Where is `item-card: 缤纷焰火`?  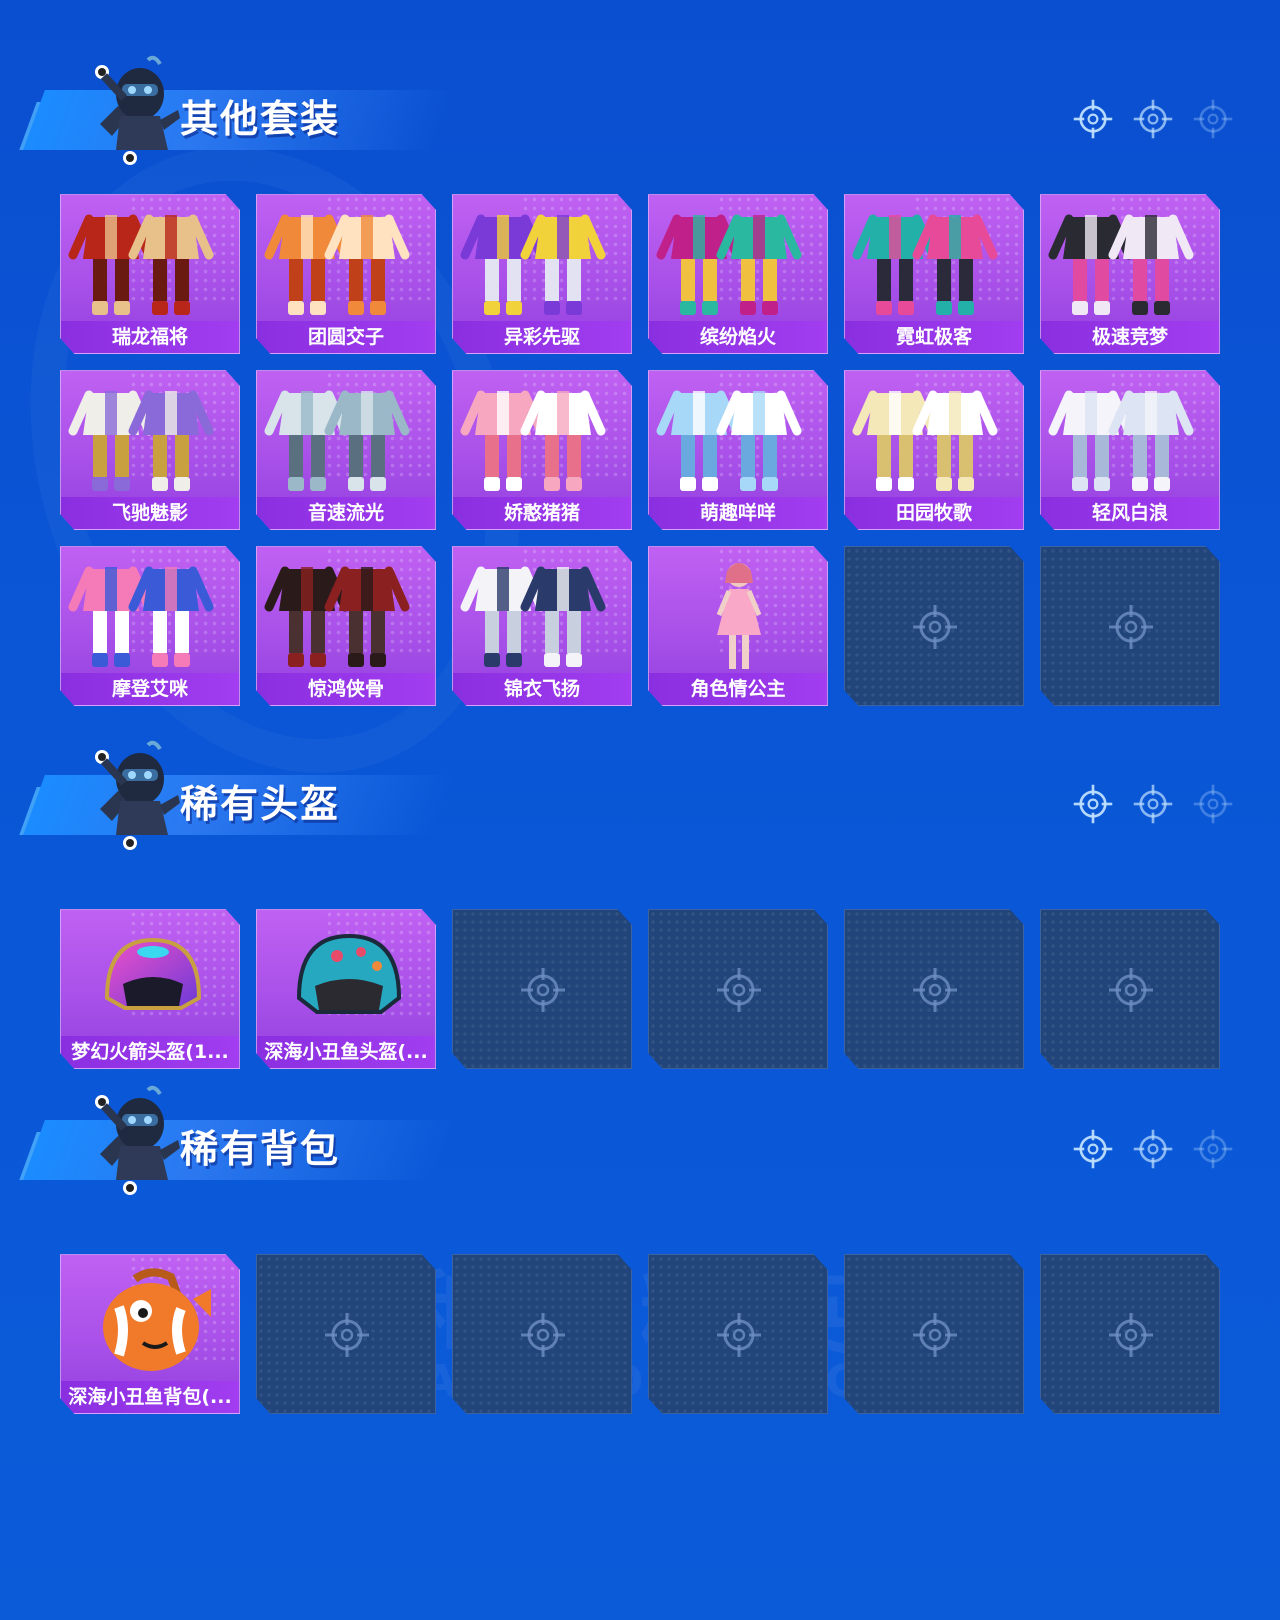 item-card: 缤纷焰火 is located at coordinates (738, 274).